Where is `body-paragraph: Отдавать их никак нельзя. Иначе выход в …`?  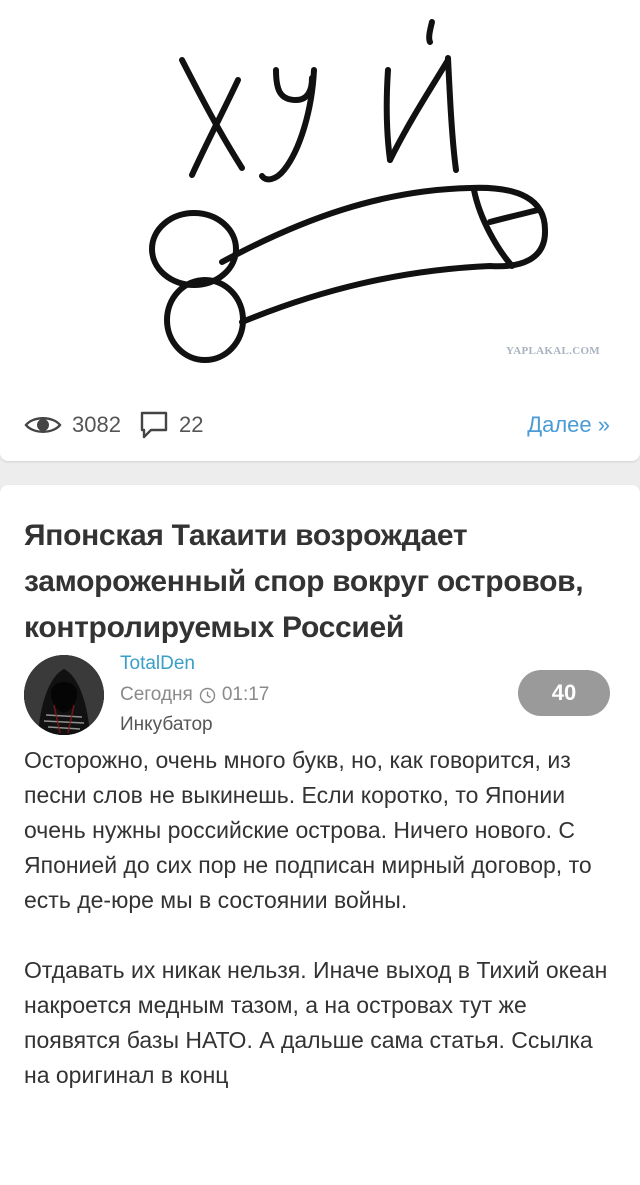 body-paragraph: Отдавать их никак нельзя. Иначе выход в … is located at coordinates (316, 1022).